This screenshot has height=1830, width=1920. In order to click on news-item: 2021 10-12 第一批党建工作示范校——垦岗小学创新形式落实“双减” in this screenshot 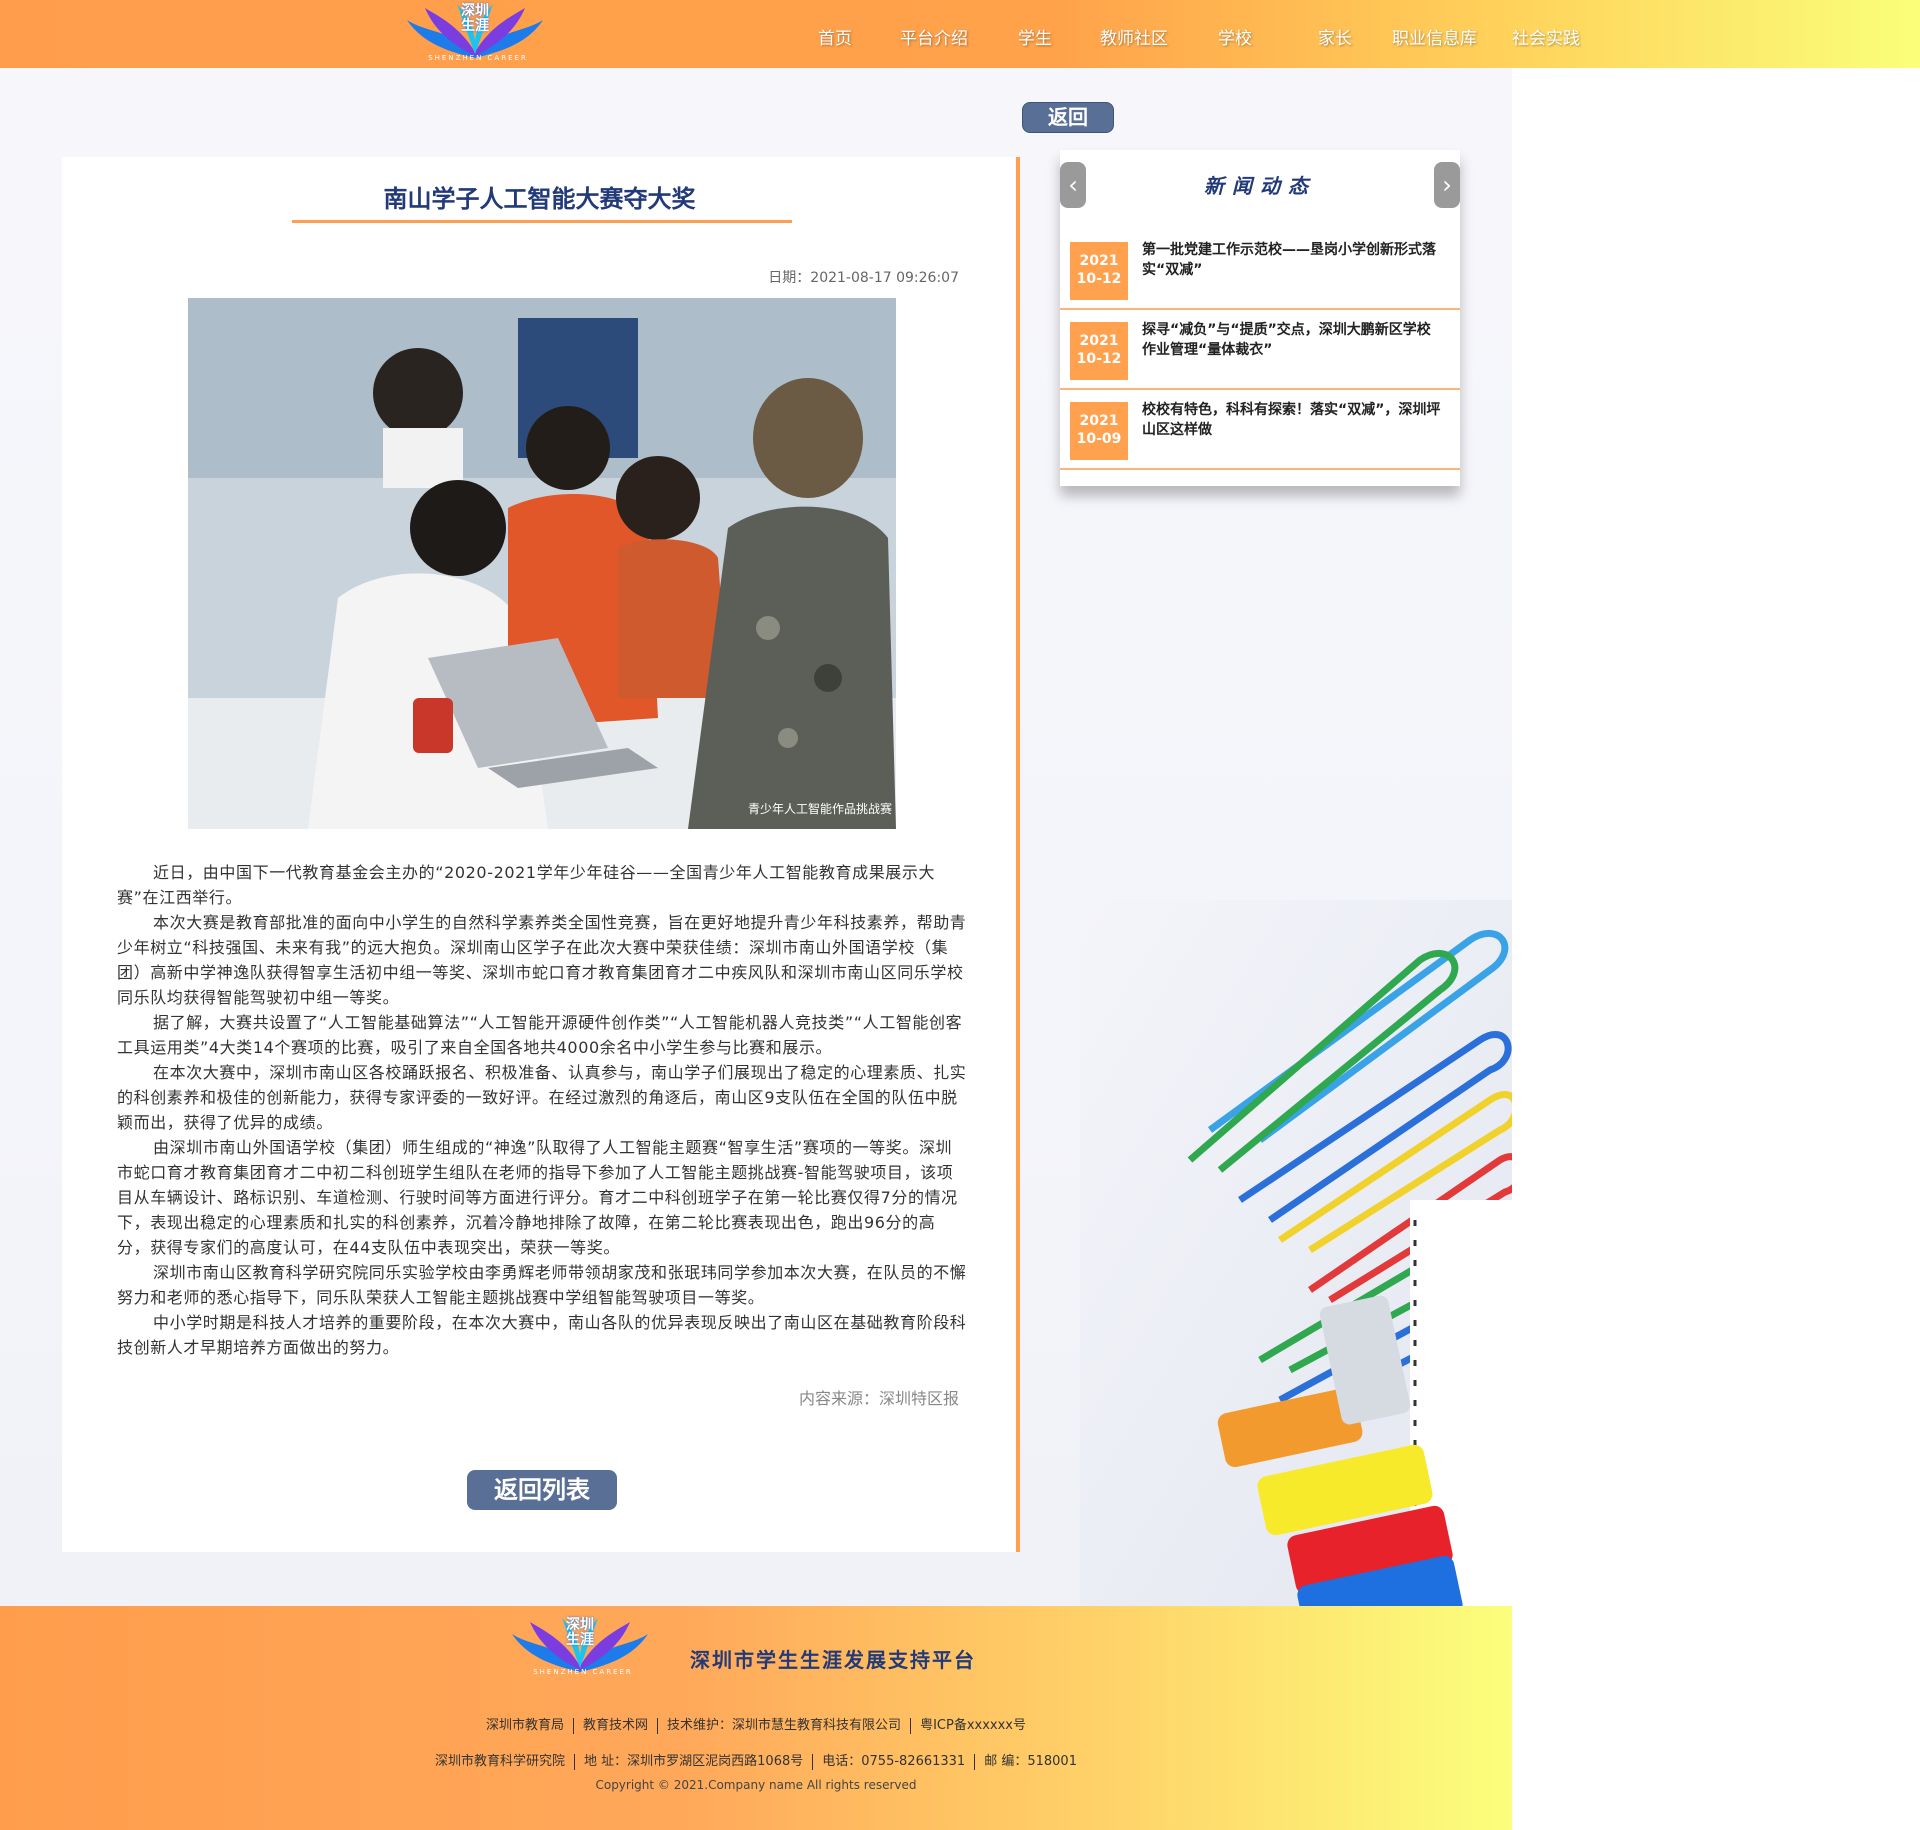, I will do `click(1260, 270)`.